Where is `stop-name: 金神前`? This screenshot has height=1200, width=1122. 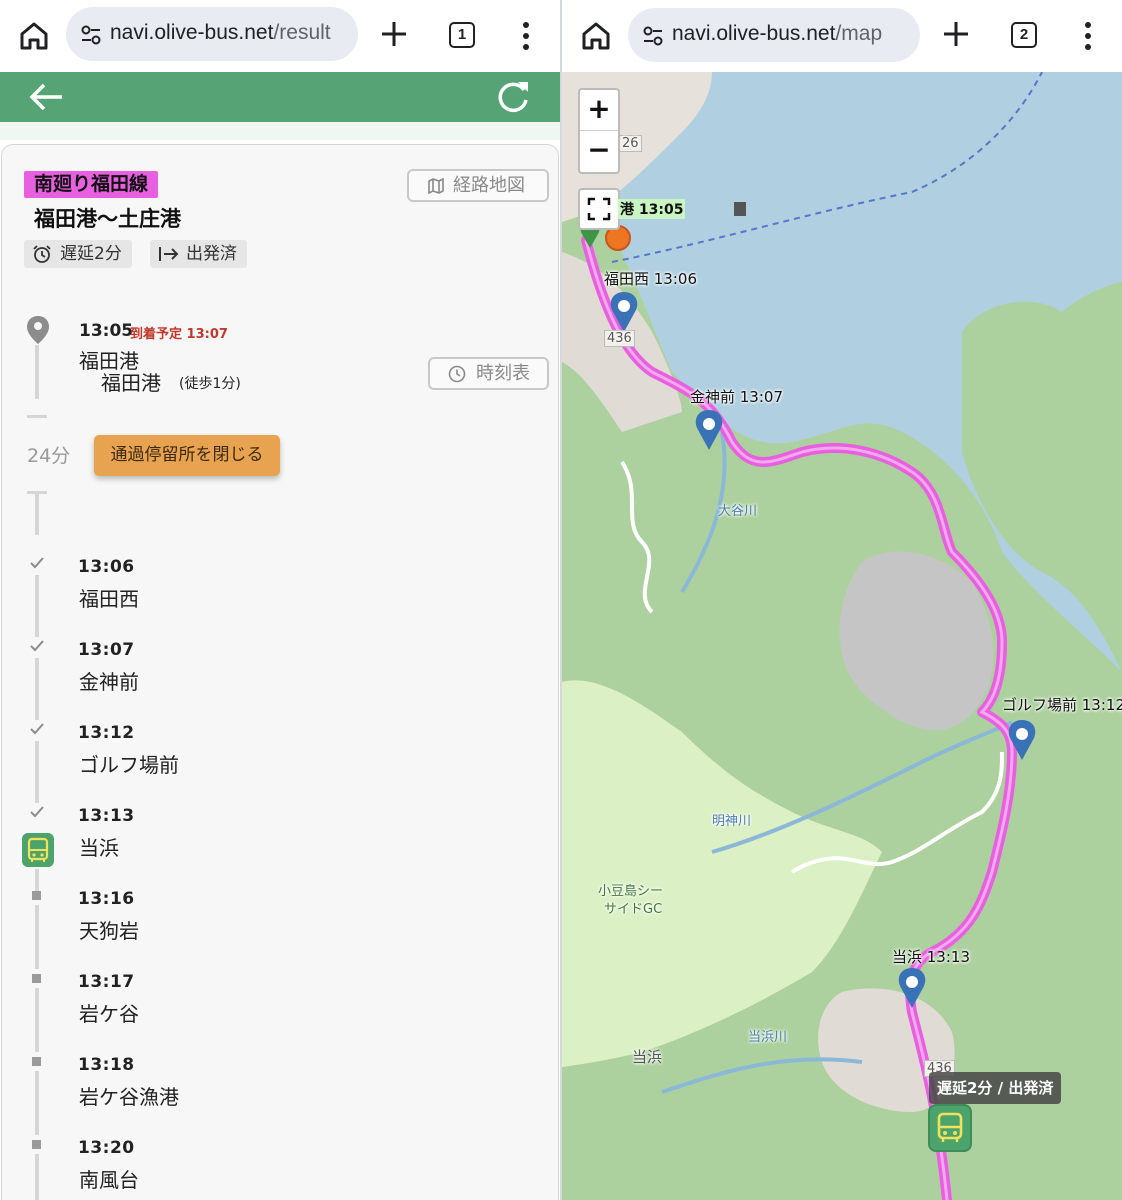
stop-name: 金神前 is located at coordinates (109, 682).